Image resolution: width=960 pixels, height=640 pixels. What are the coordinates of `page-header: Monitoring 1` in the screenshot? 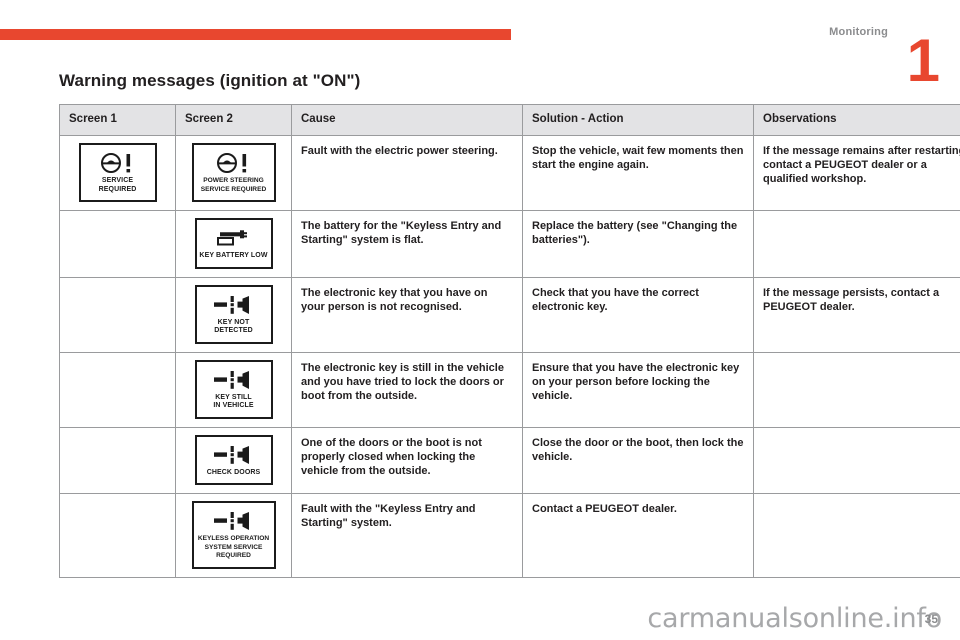 It's located at (480, 45).